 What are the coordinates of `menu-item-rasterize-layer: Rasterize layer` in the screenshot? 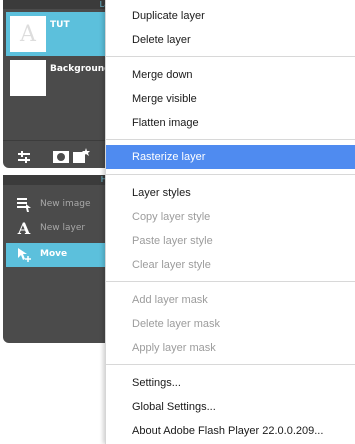 It's located at (230, 157).